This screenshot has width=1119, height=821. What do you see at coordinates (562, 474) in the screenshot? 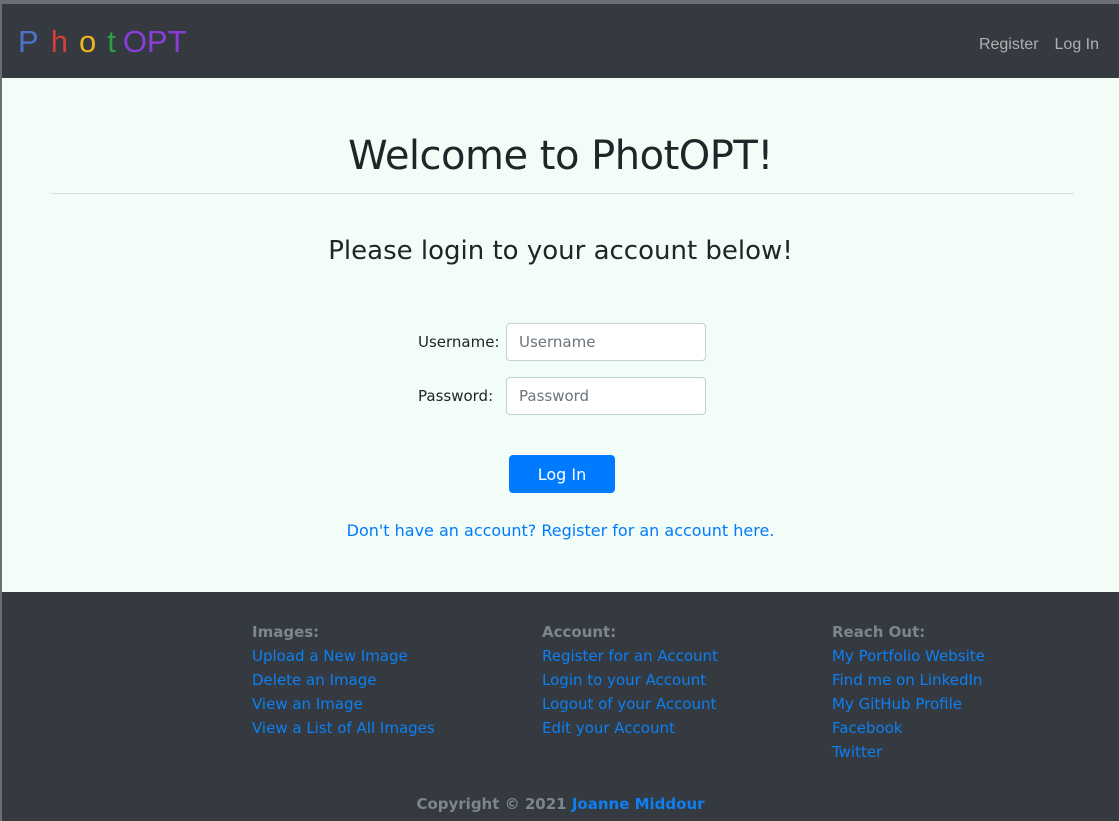
I see `login-button: Log In` at bounding box center [562, 474].